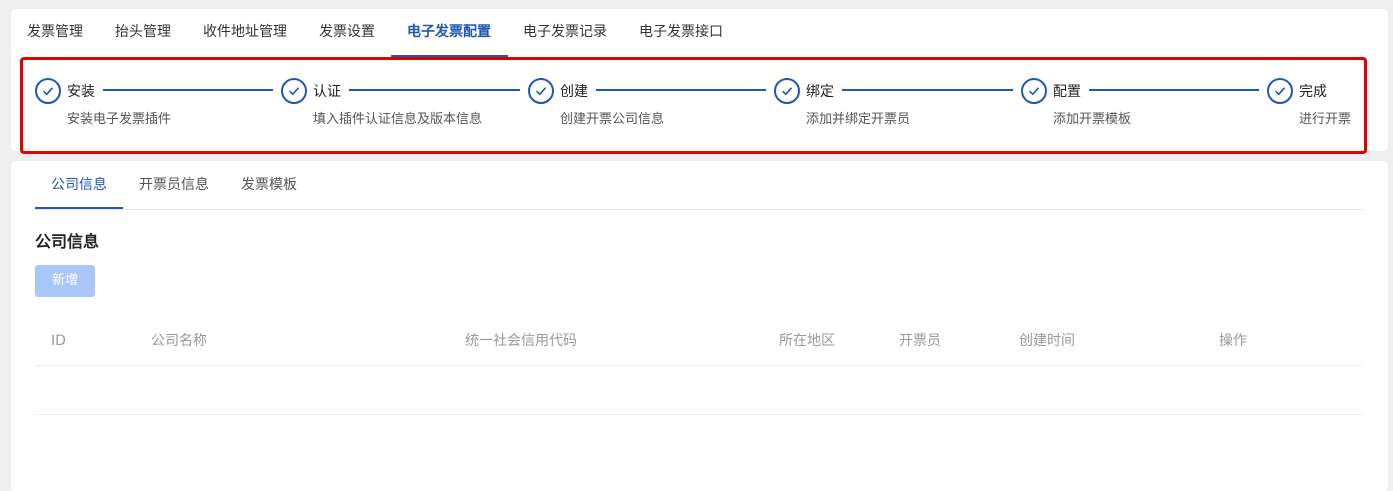  I want to click on step-title: 配置, so click(1067, 92).